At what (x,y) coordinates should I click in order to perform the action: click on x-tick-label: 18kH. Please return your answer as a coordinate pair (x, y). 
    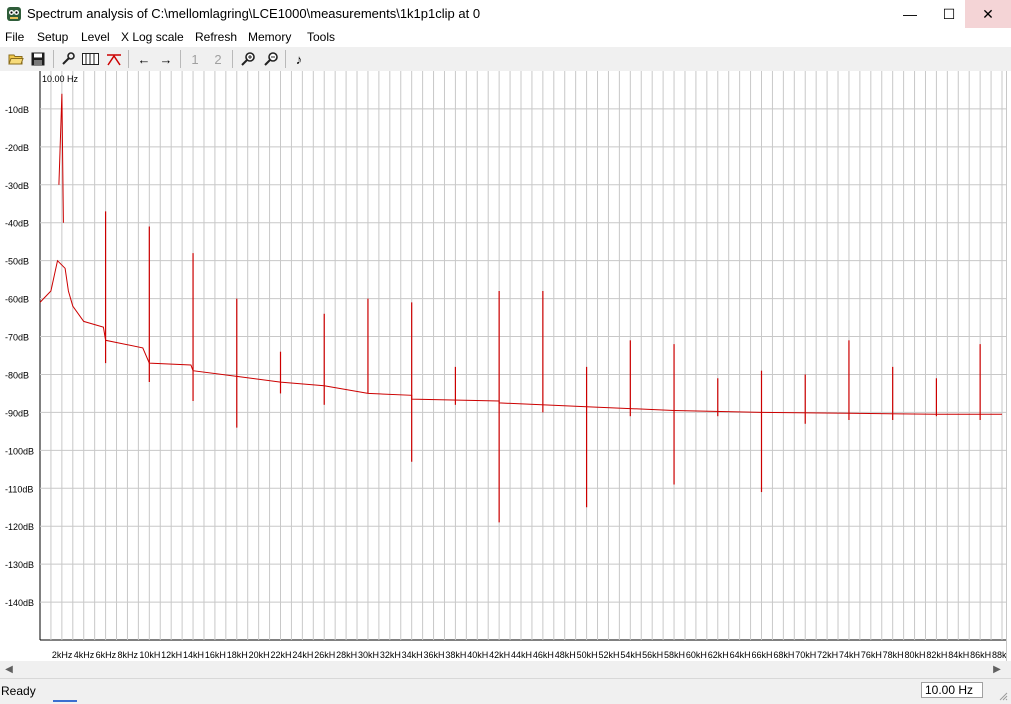
    Looking at the image, I should click on (237, 655).